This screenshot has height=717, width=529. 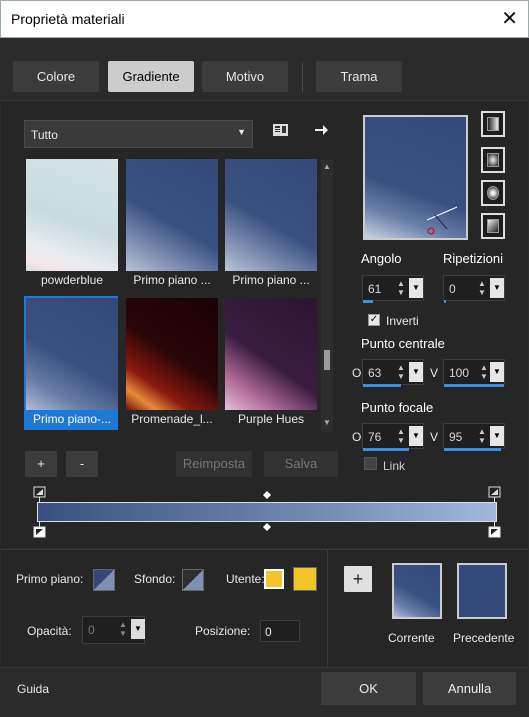 I want to click on link-label: Link, so click(x=394, y=466).